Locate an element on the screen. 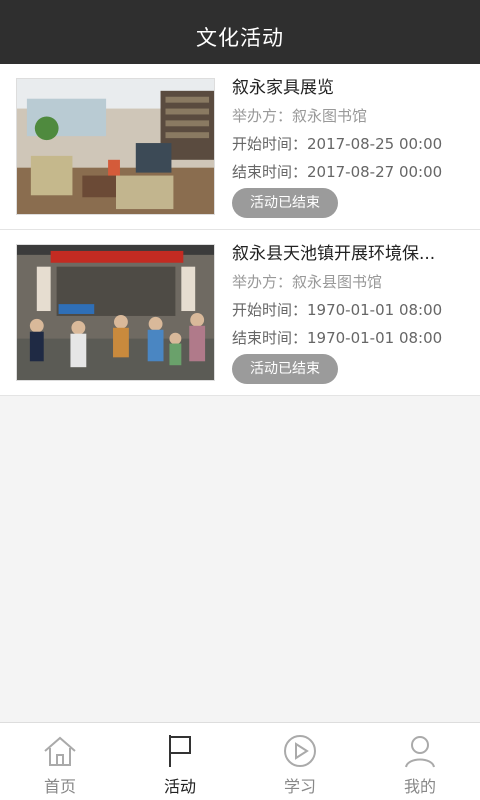 The width and height of the screenshot is (480, 800). flag-icon is located at coordinates (180, 751).